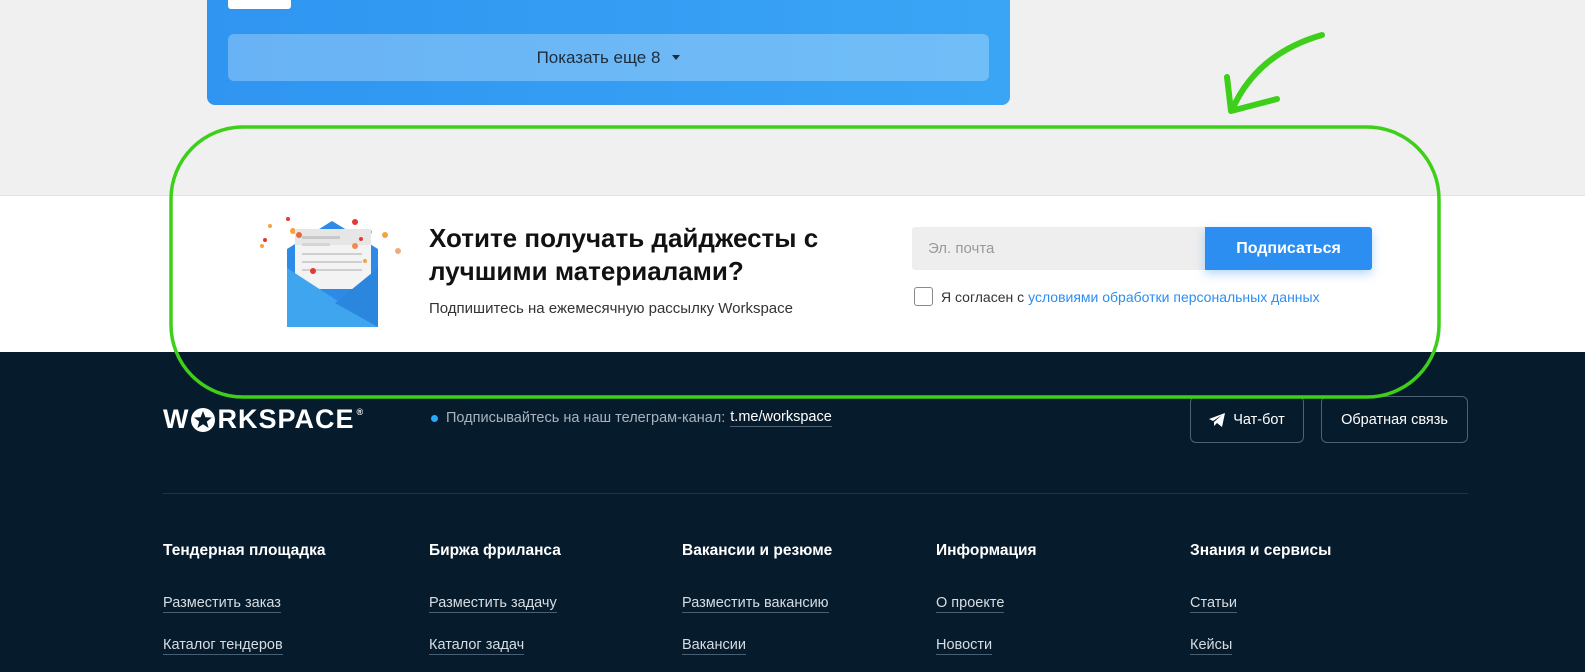 The image size is (1585, 672). Describe the element at coordinates (598, 57) in the screenshot. I see `show-more-label: Показать еще 8` at that location.